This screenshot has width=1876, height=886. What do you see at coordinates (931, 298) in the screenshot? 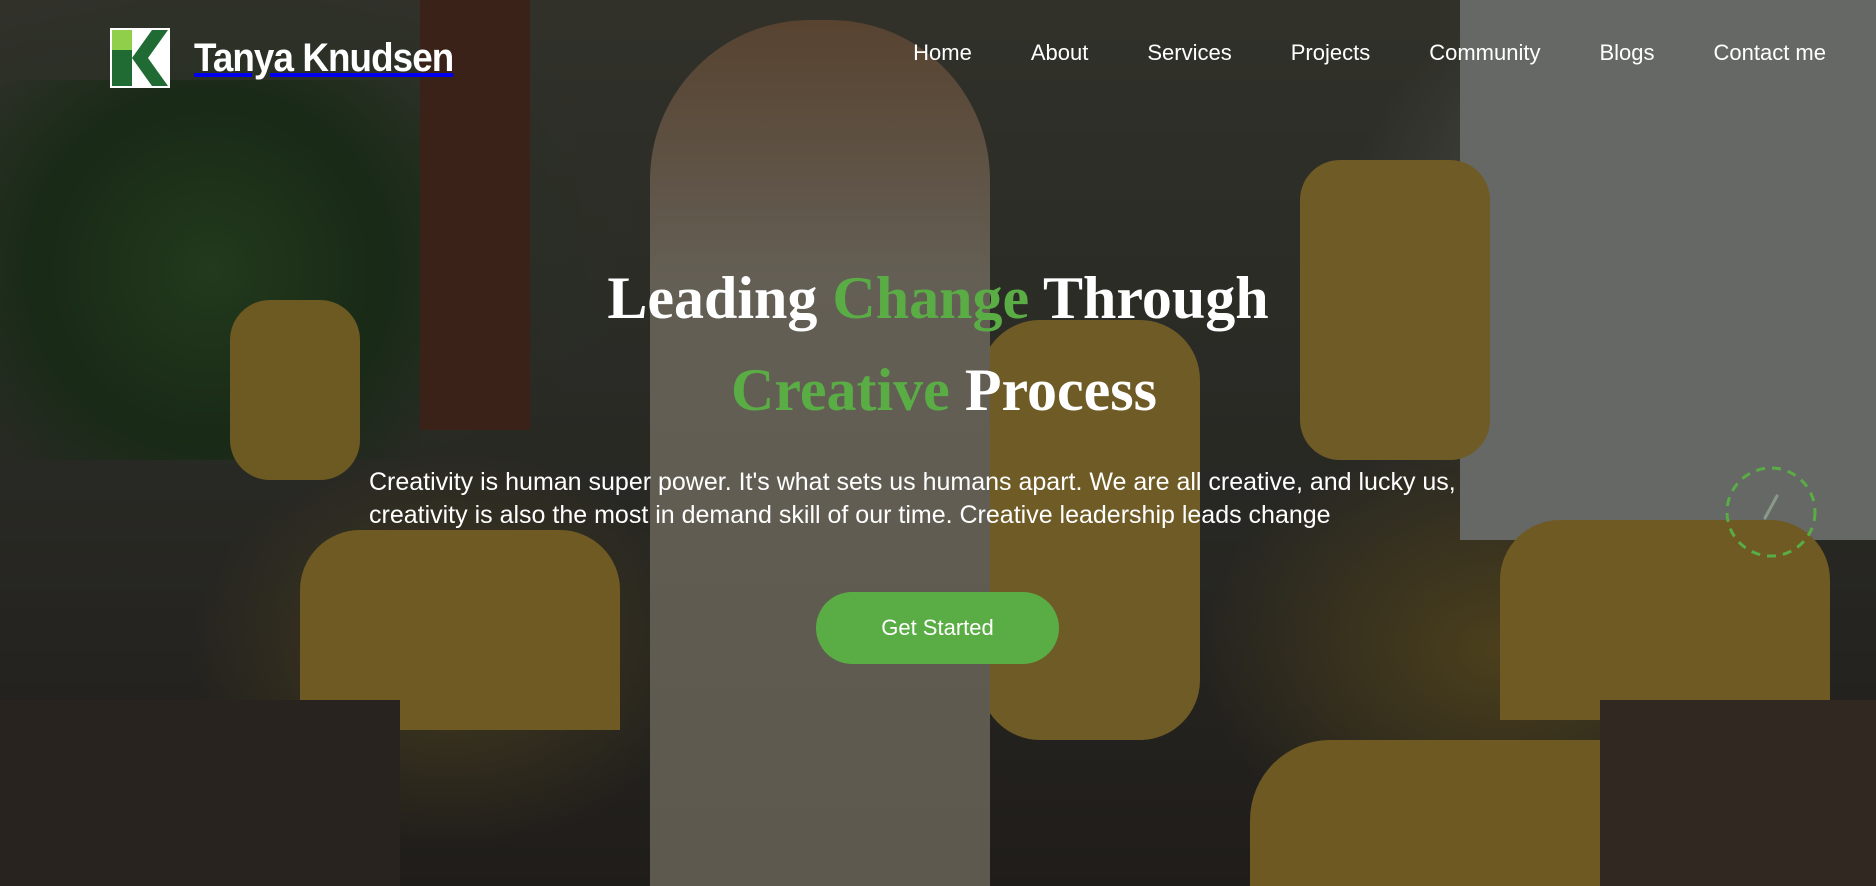
I see `headline-highlight: Change` at bounding box center [931, 298].